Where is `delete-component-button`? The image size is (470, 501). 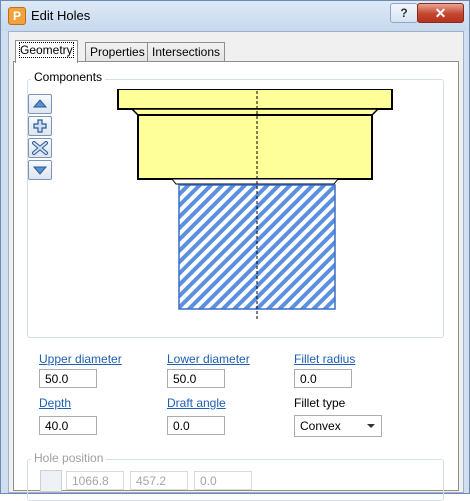 delete-component-button is located at coordinates (40, 148).